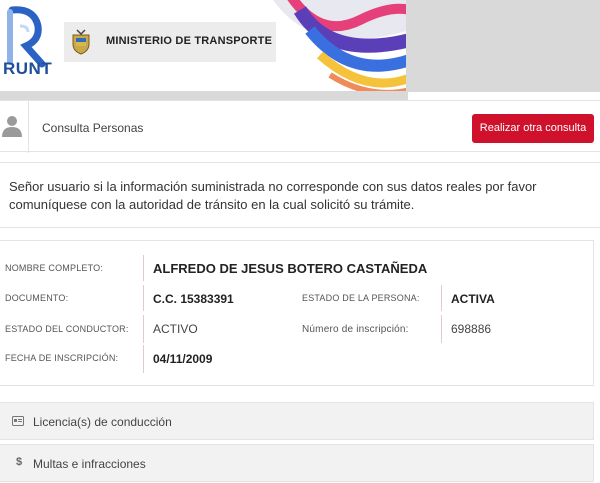  What do you see at coordinates (28, 68) in the screenshot?
I see `runt-logo-text: RUNT` at bounding box center [28, 68].